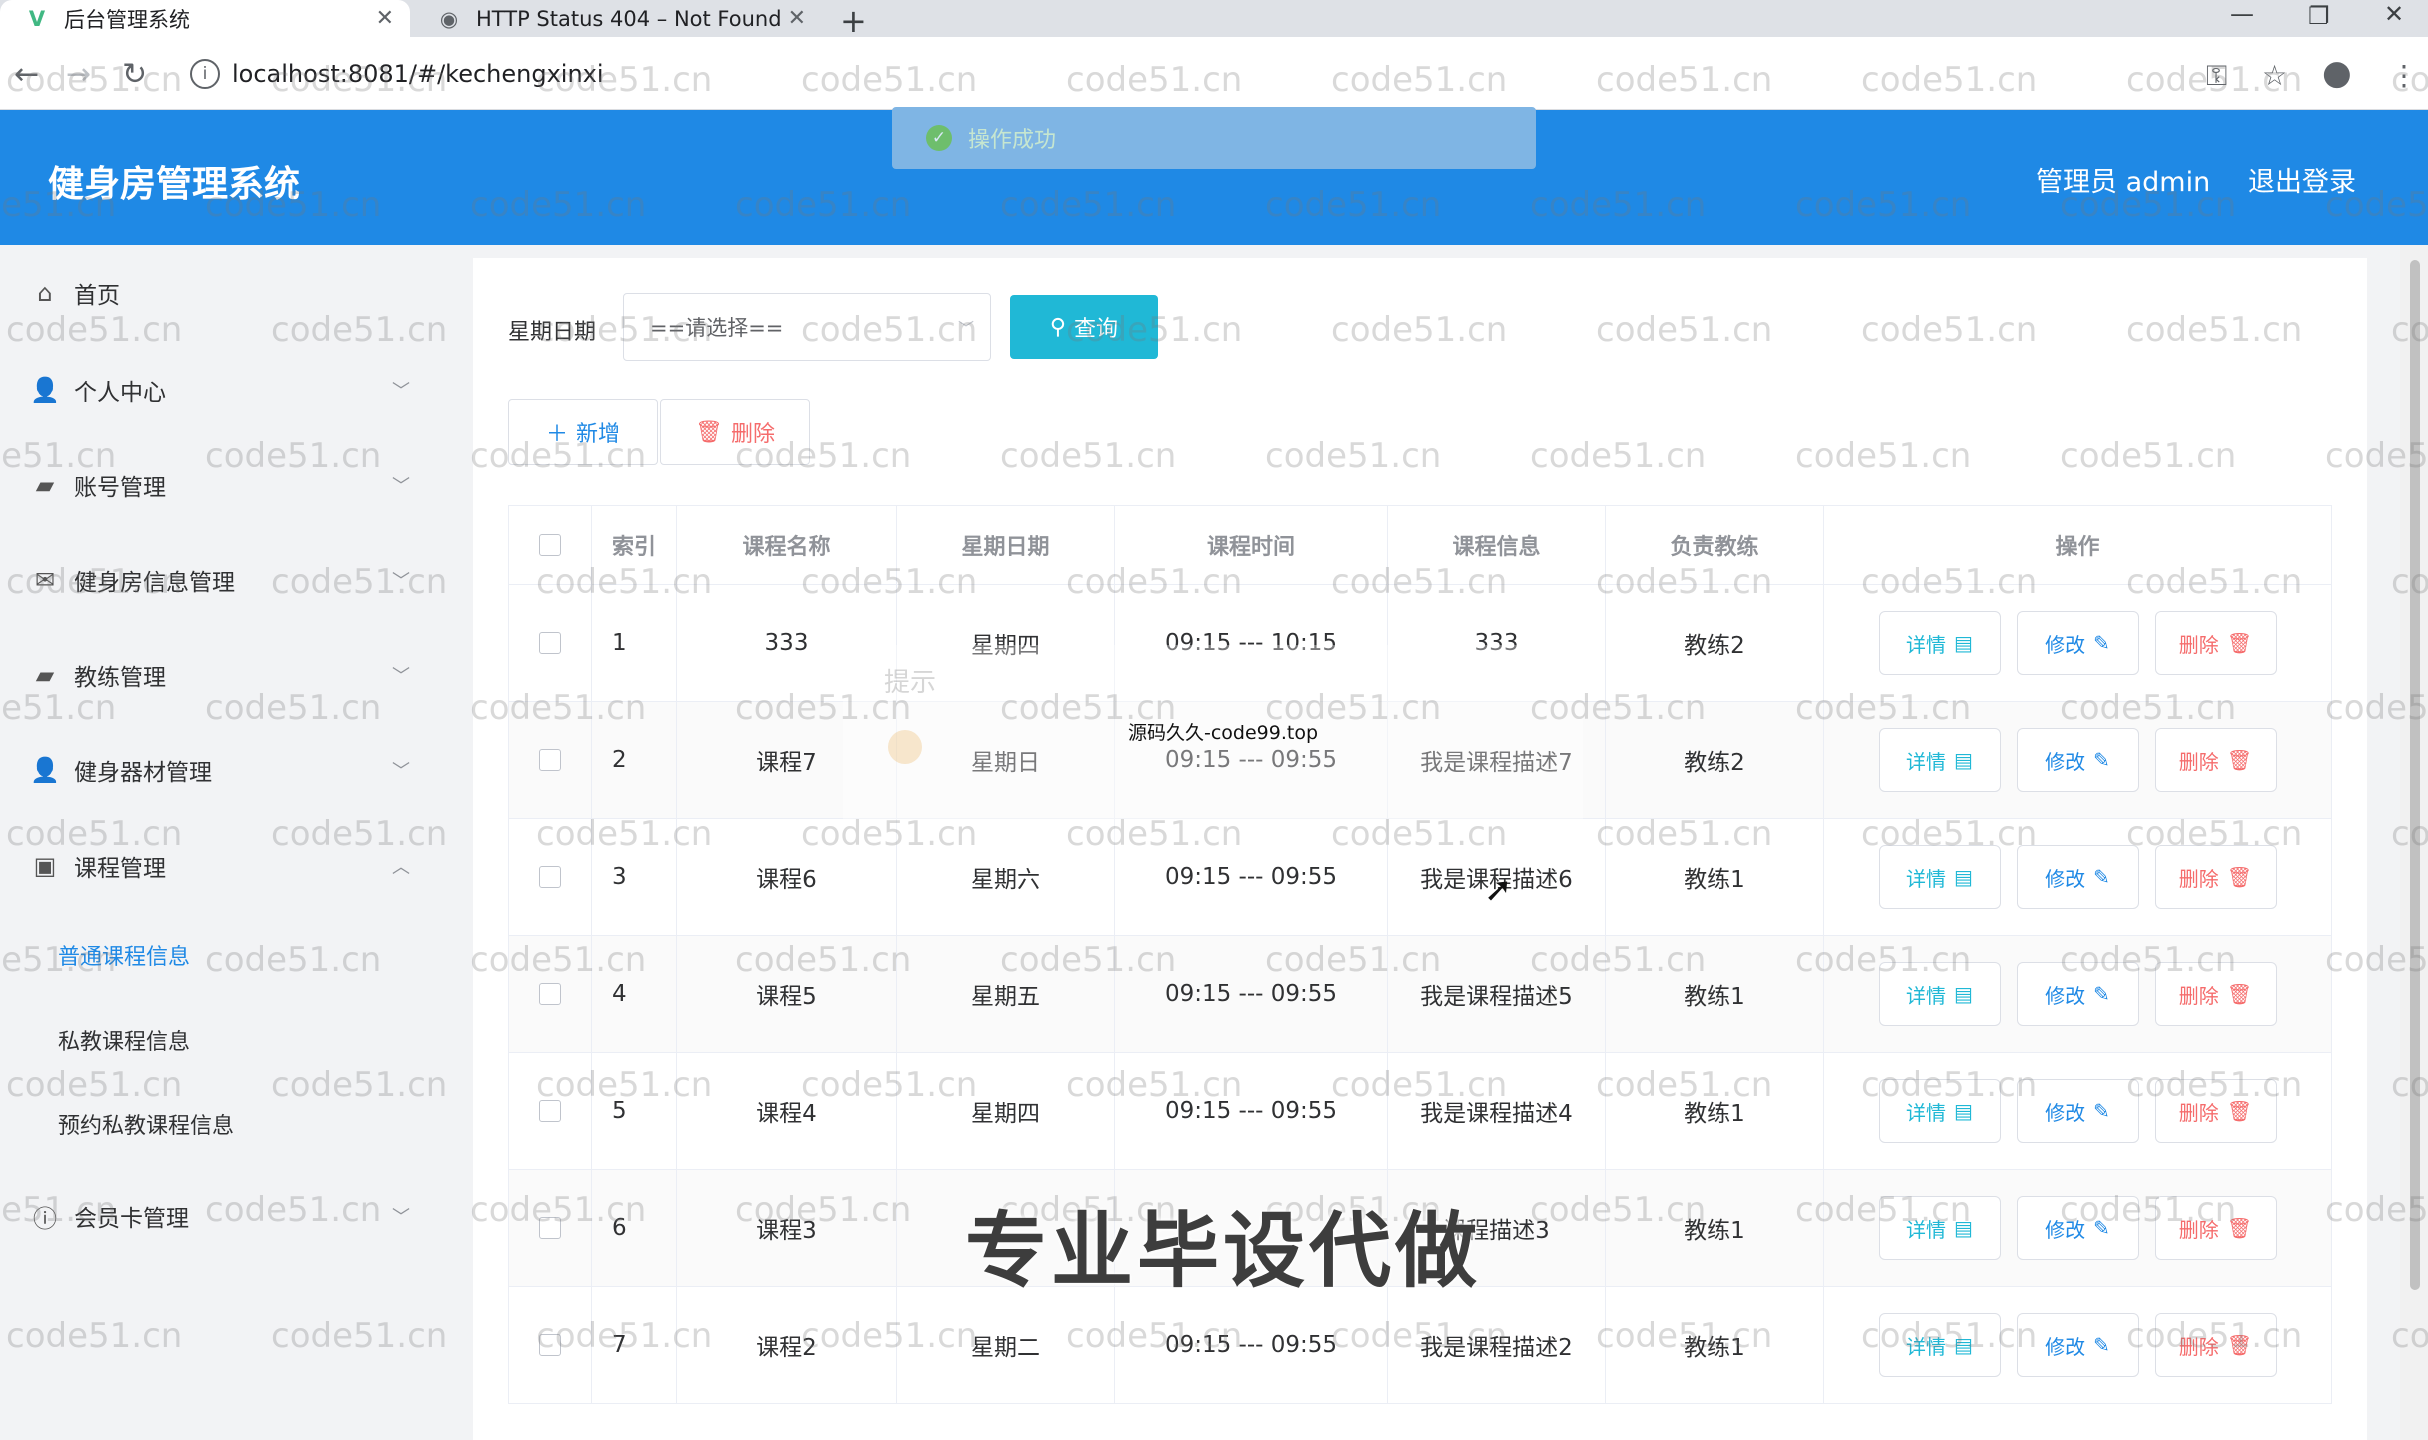  I want to click on cell-course-time: 09:15 --- 09:55, so click(1251, 994).